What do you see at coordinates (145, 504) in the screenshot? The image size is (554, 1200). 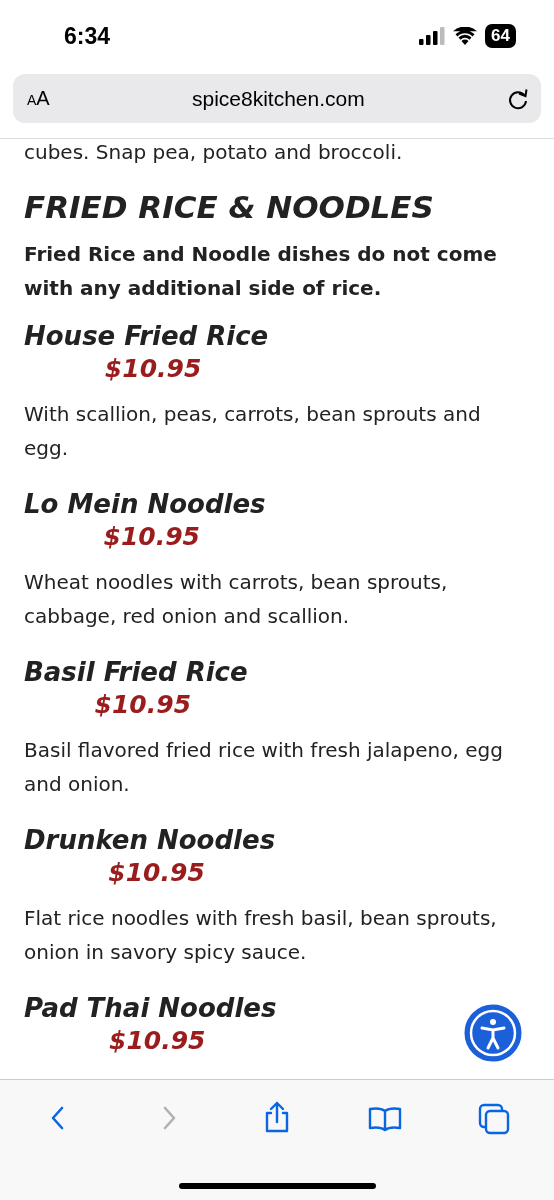 I see `dish-name: Lo Mein Noodles` at bounding box center [145, 504].